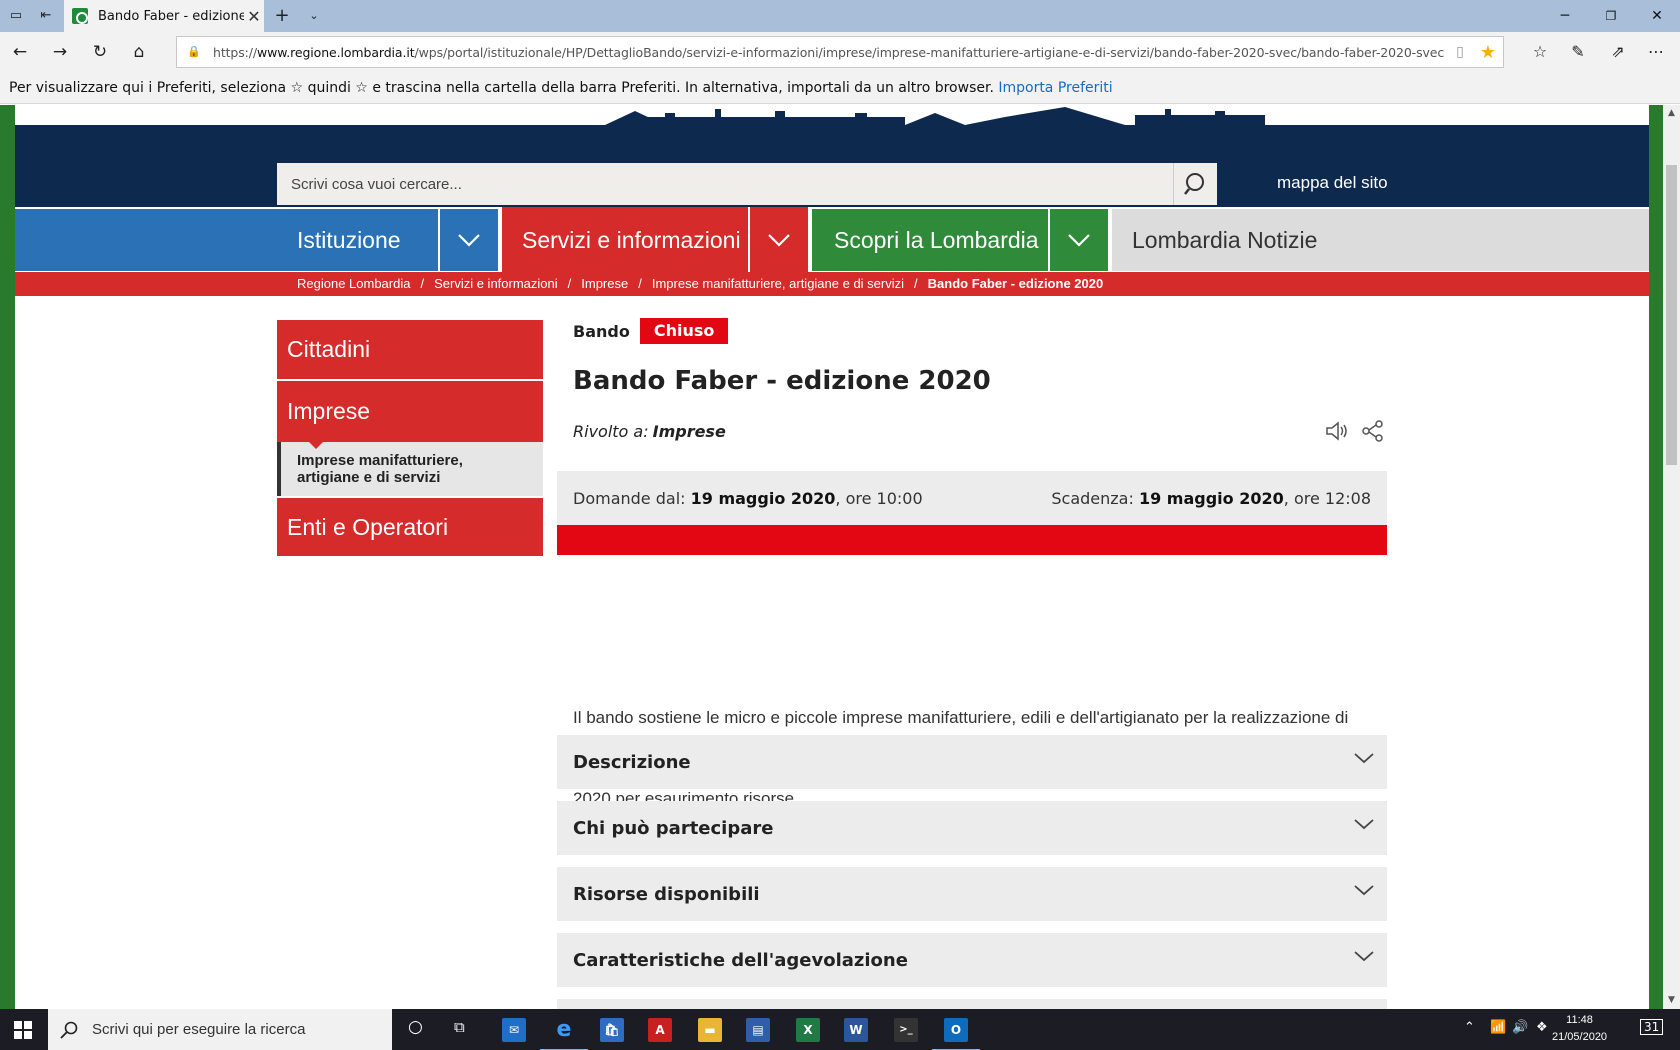 Image resolution: width=1680 pixels, height=1050 pixels. What do you see at coordinates (349, 239) in the screenshot?
I see `nav-label: Istituzione` at bounding box center [349, 239].